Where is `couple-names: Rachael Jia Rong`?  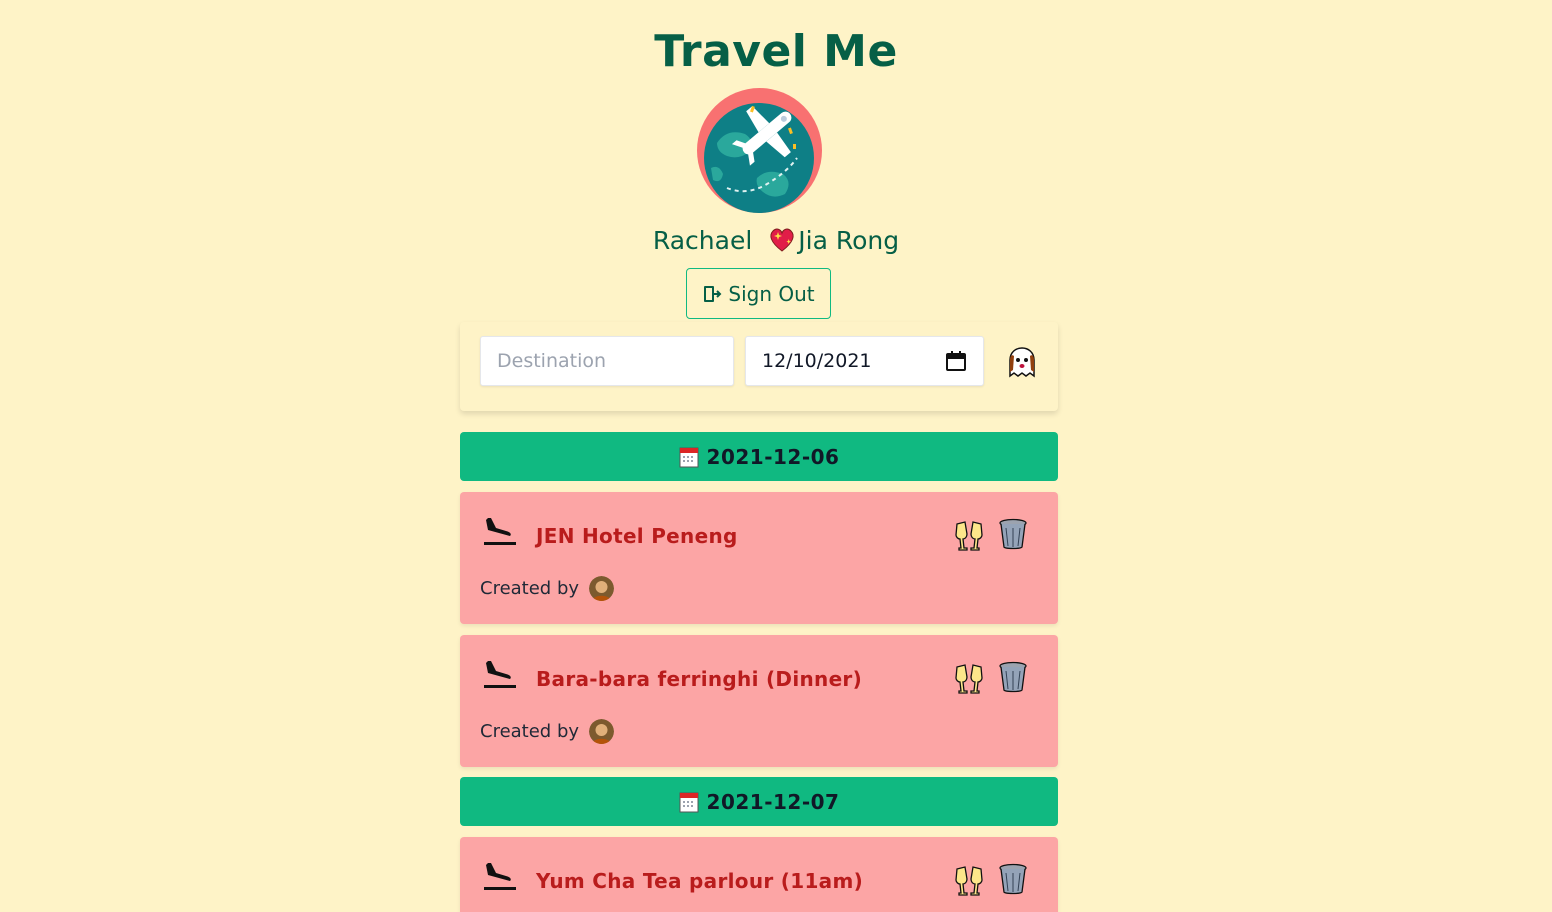 couple-names: Rachael Jia Rong is located at coordinates (776, 240).